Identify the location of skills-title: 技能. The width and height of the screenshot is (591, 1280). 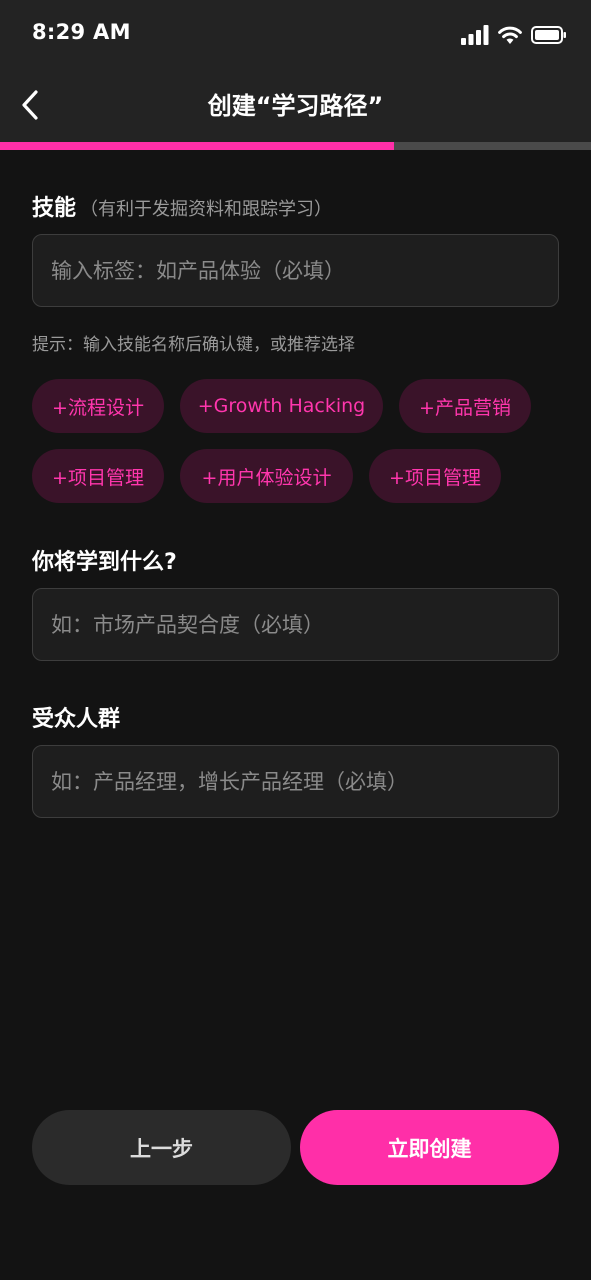
(54, 208).